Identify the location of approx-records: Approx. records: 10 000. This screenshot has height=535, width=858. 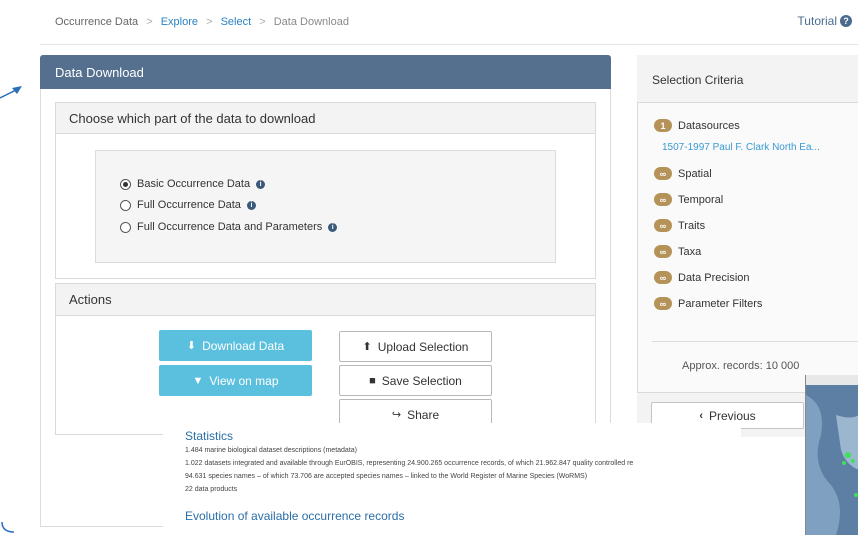
(740, 366).